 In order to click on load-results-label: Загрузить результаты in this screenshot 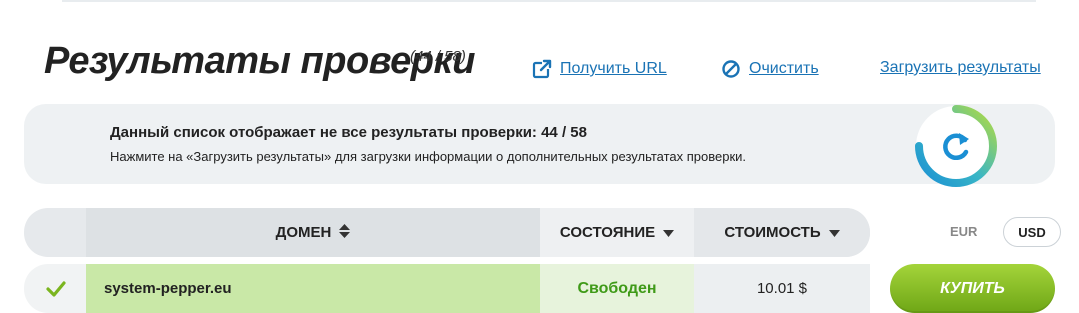, I will do `click(960, 67)`.